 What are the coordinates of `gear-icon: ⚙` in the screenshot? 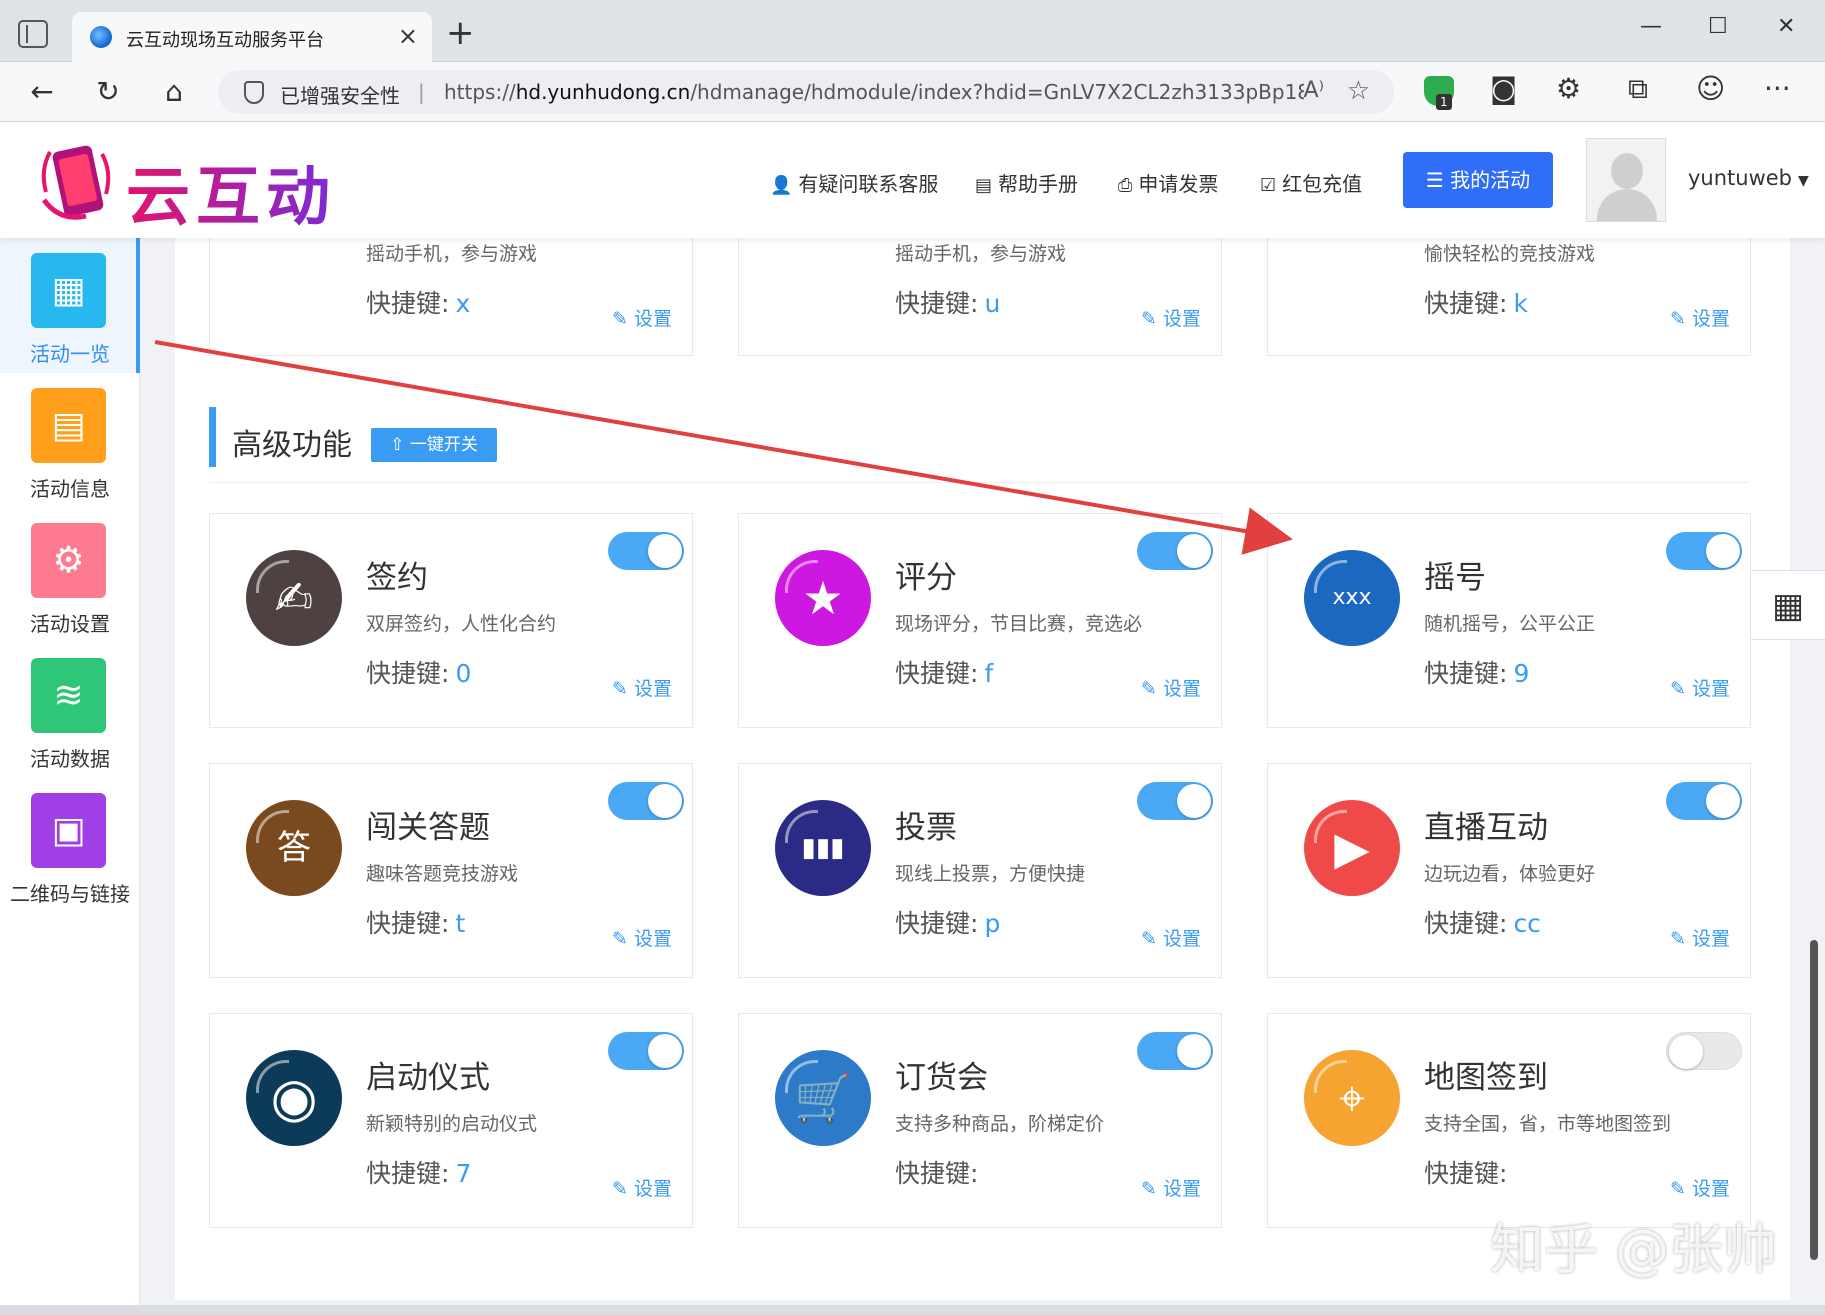 It's located at (68, 560).